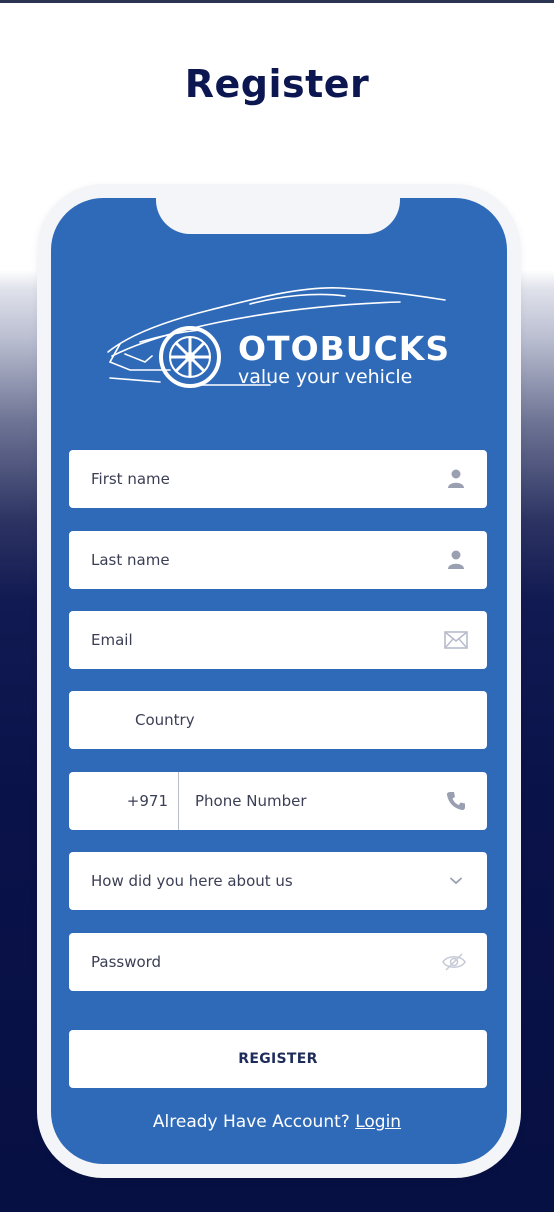 The width and height of the screenshot is (554, 1212). Describe the element at coordinates (277, 84) in the screenshot. I see `page-title: Register` at that location.